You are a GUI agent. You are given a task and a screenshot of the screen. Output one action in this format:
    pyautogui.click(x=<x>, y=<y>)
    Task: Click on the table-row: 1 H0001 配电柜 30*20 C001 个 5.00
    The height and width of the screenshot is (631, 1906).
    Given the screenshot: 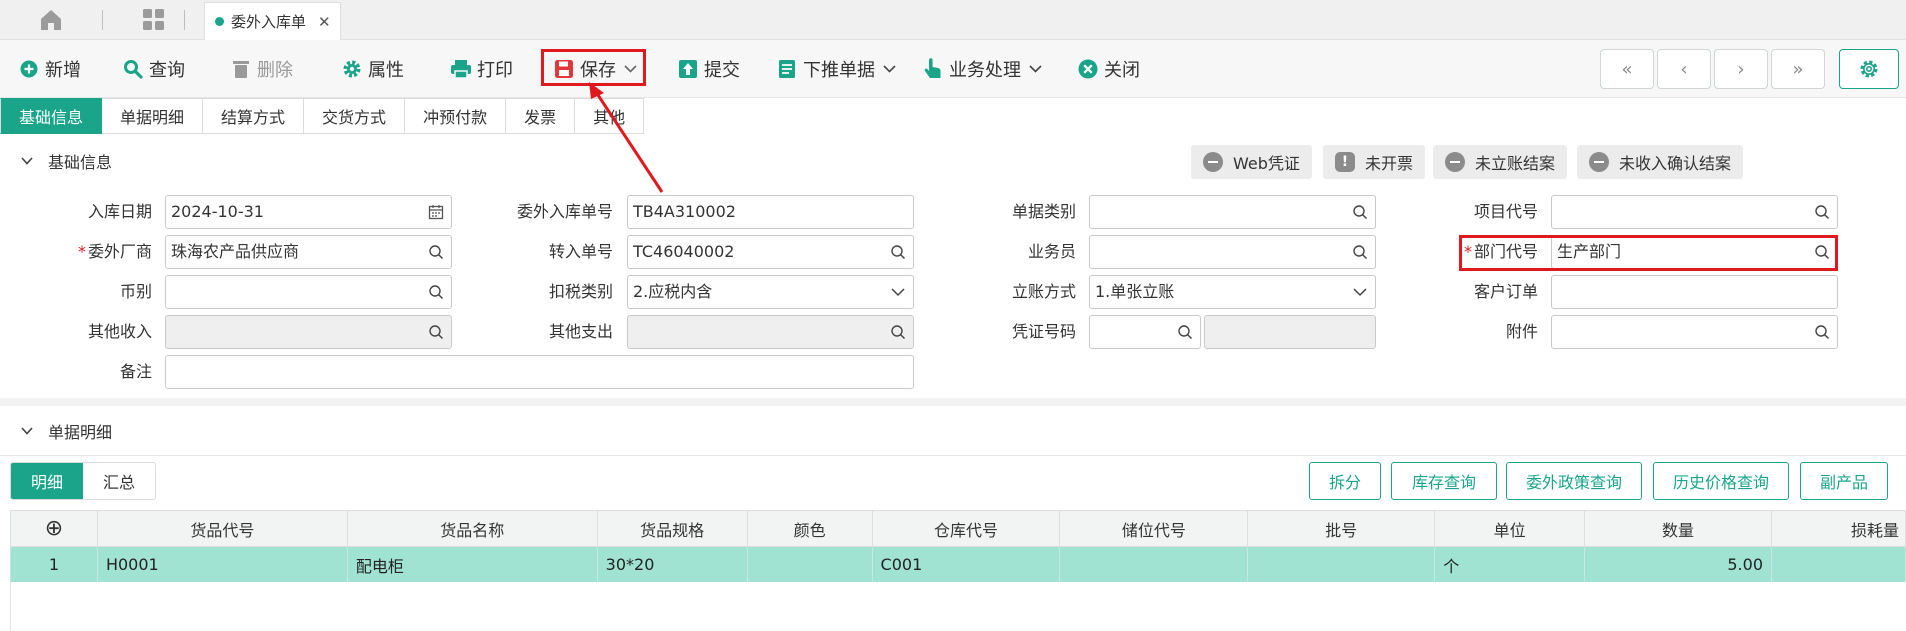 What is the action you would take?
    pyautogui.click(x=958, y=564)
    